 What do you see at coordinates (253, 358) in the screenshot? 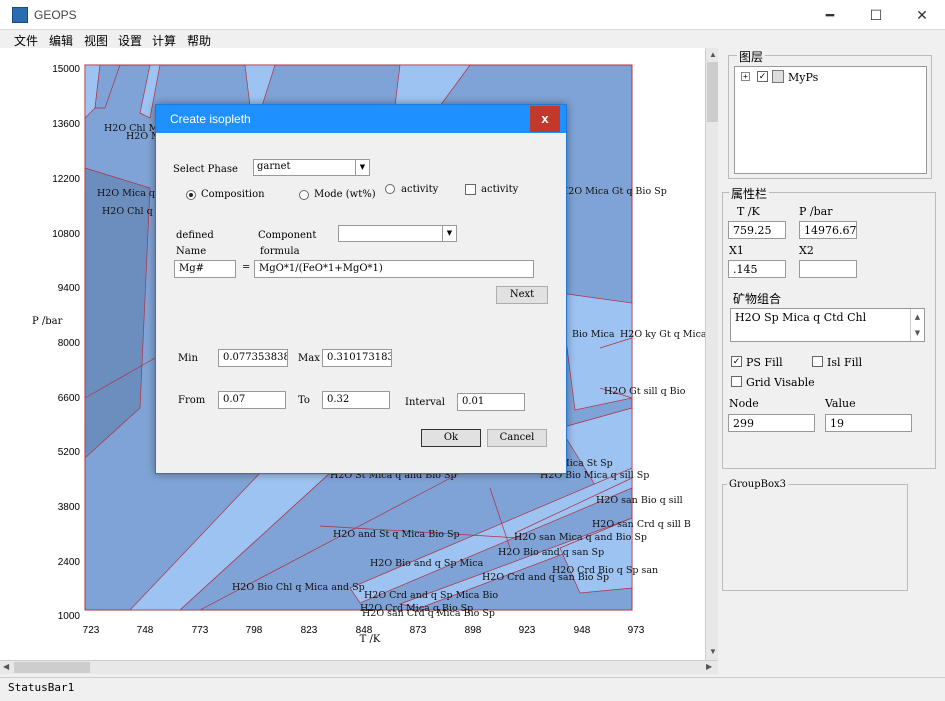
I see `min-field: 0.0773538381` at bounding box center [253, 358].